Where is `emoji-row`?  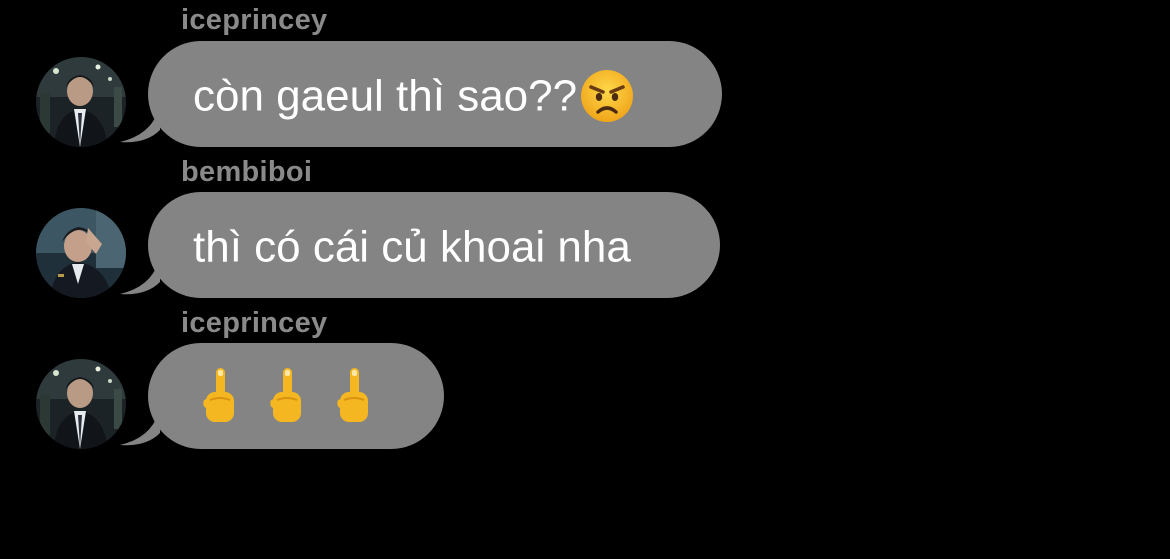
emoji-row is located at coordinates (322, 396).